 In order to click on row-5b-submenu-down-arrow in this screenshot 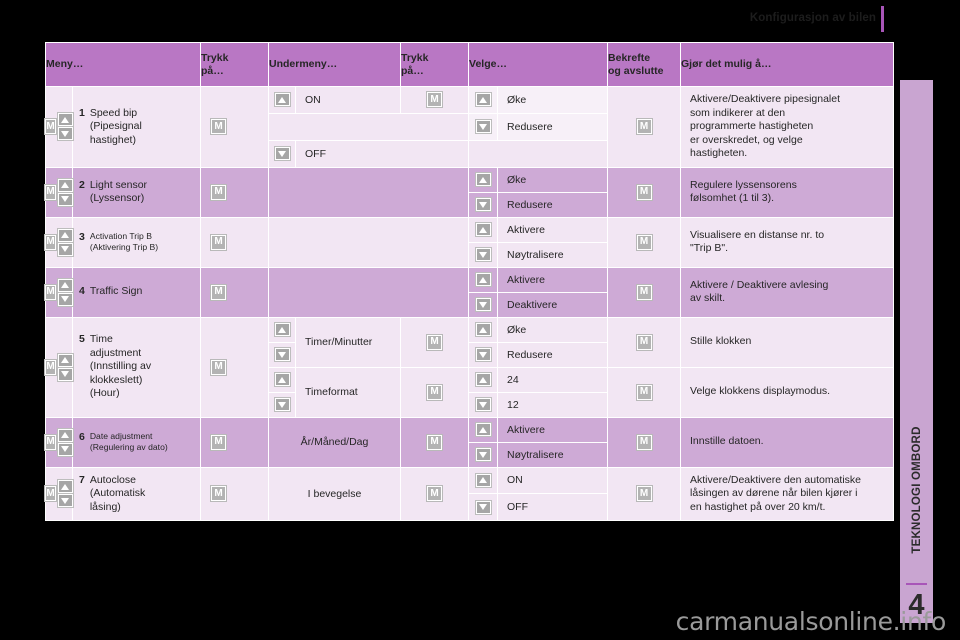, I will do `click(282, 404)`.